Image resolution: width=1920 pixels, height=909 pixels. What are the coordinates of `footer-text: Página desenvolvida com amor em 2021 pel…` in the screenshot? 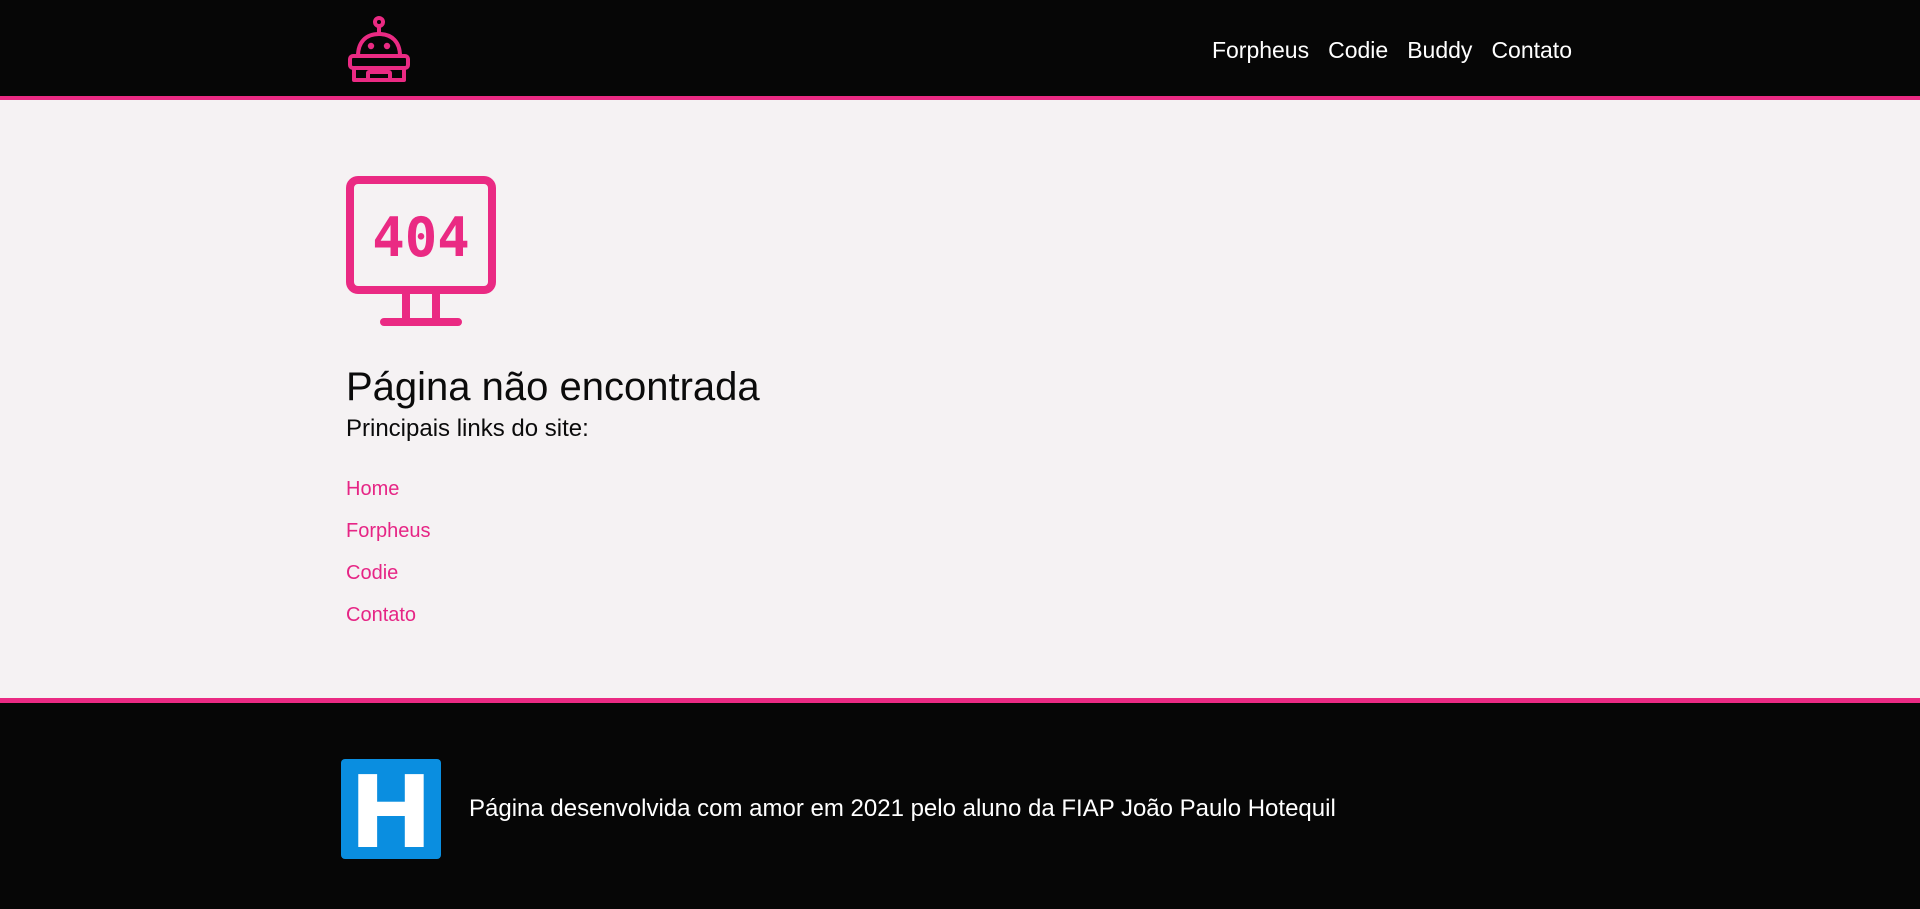 It's located at (902, 808).